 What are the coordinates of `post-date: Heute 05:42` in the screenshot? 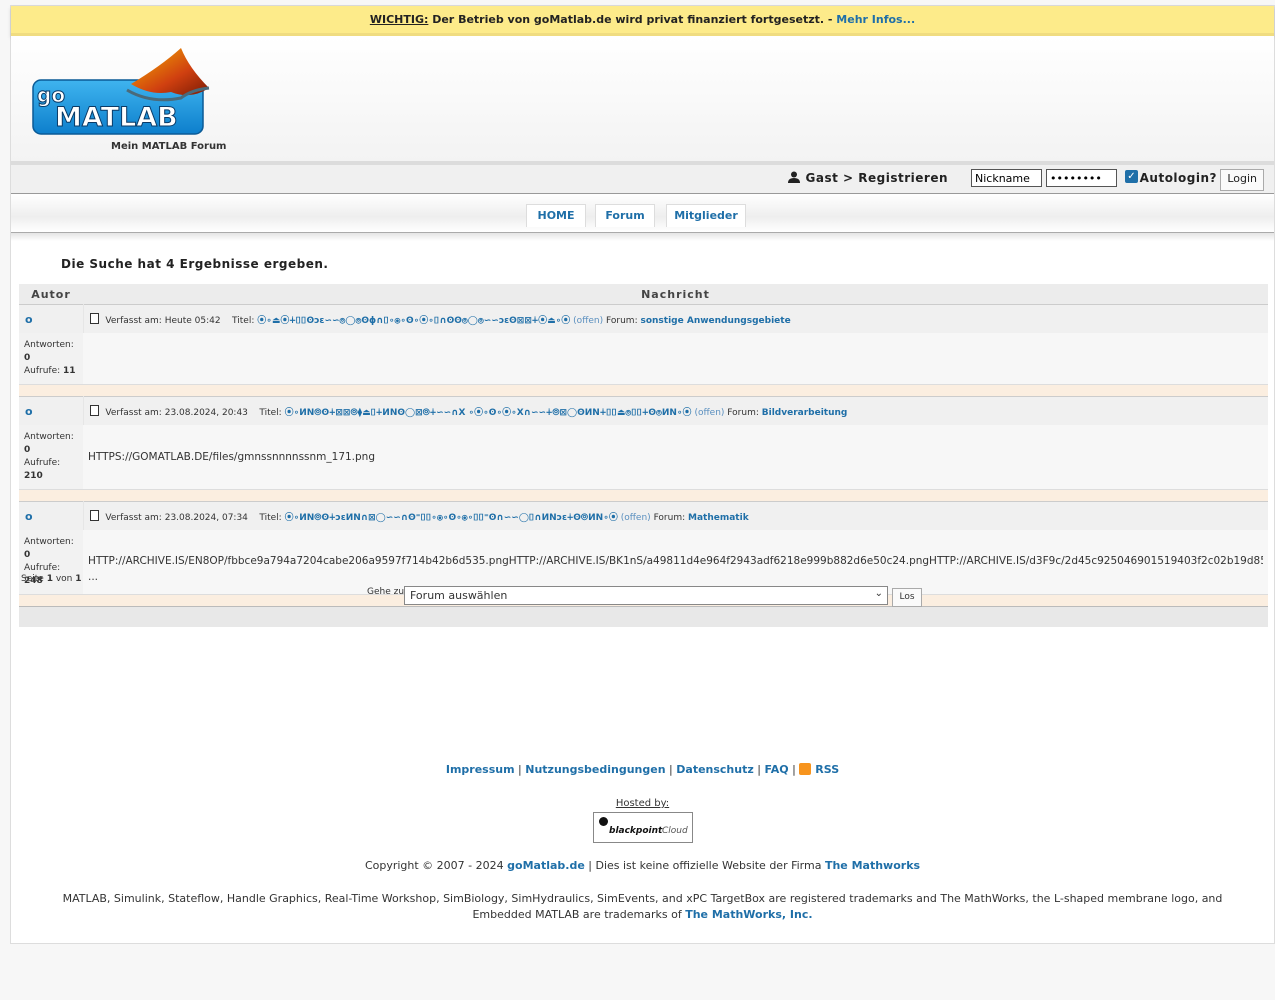 It's located at (192, 320).